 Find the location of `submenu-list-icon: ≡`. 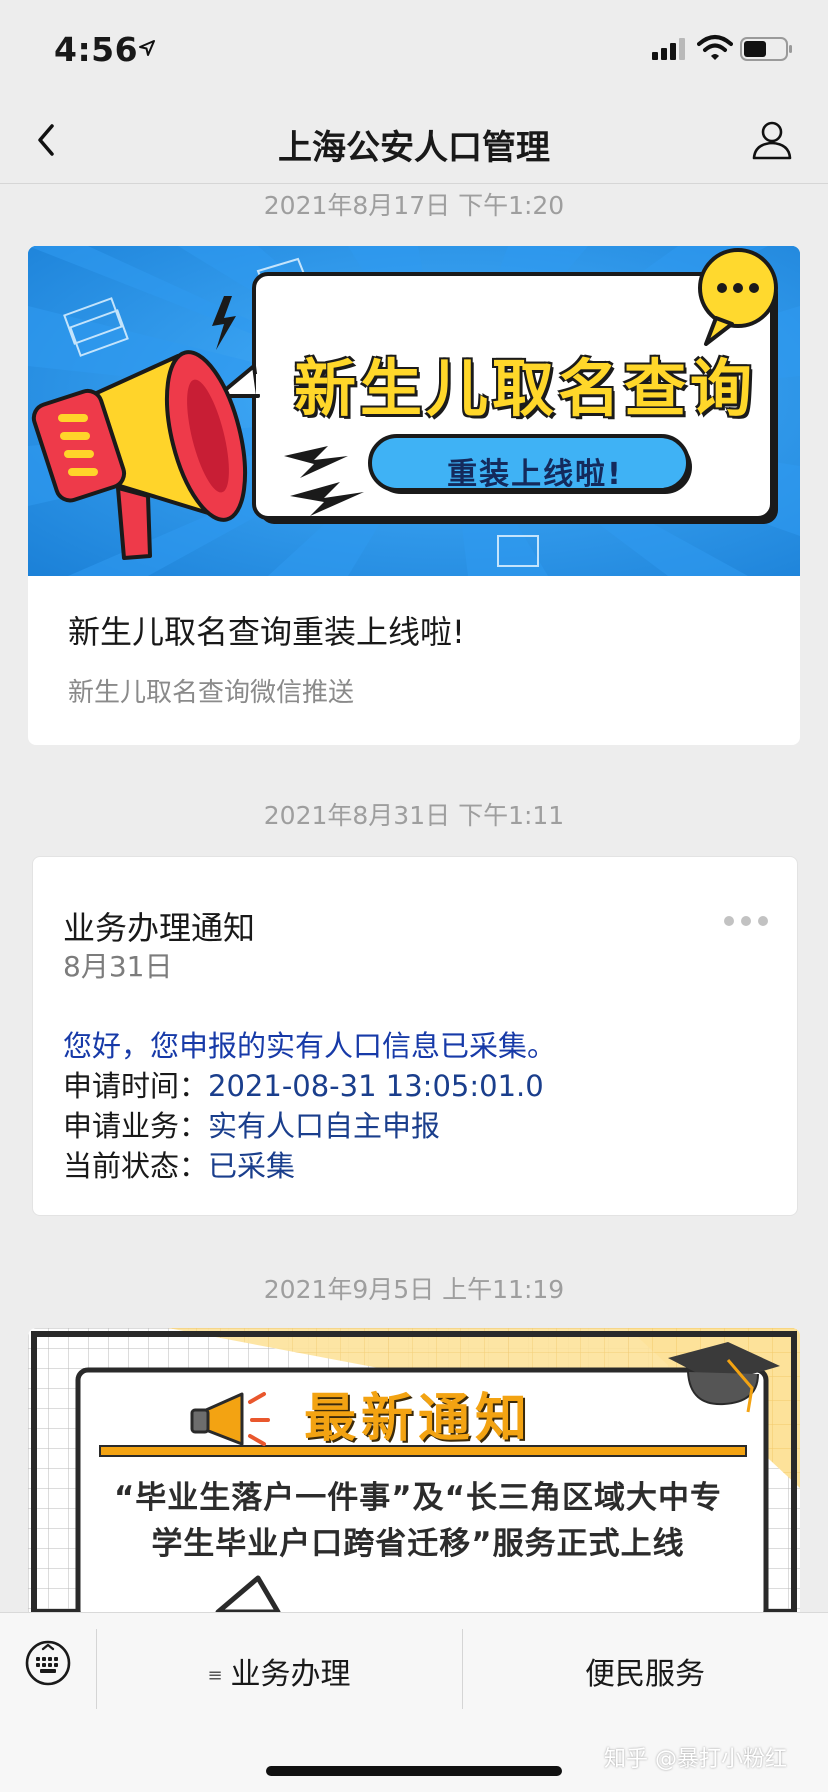

submenu-list-icon: ≡ is located at coordinates (215, 1675).